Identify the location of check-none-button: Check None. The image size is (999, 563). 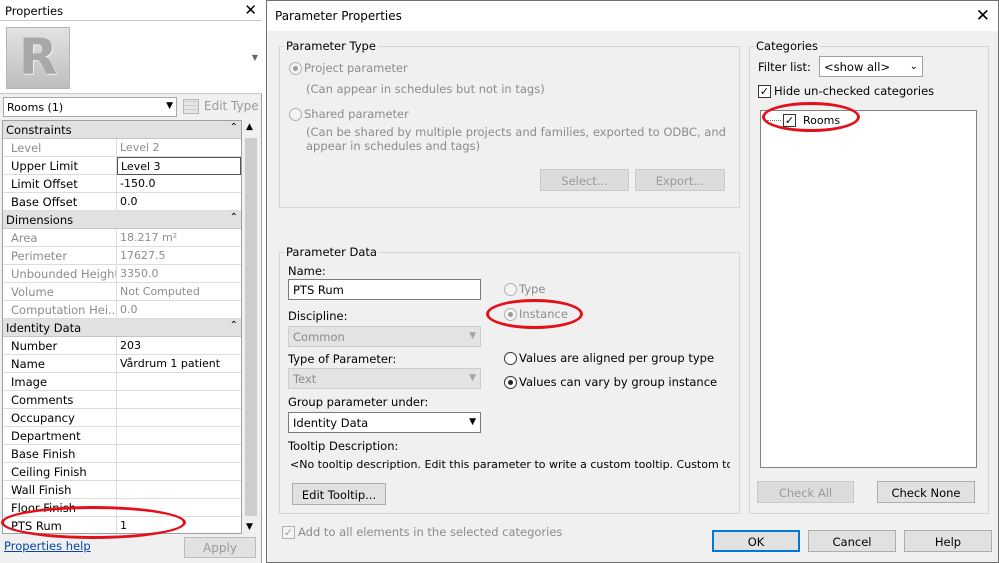
(926, 492).